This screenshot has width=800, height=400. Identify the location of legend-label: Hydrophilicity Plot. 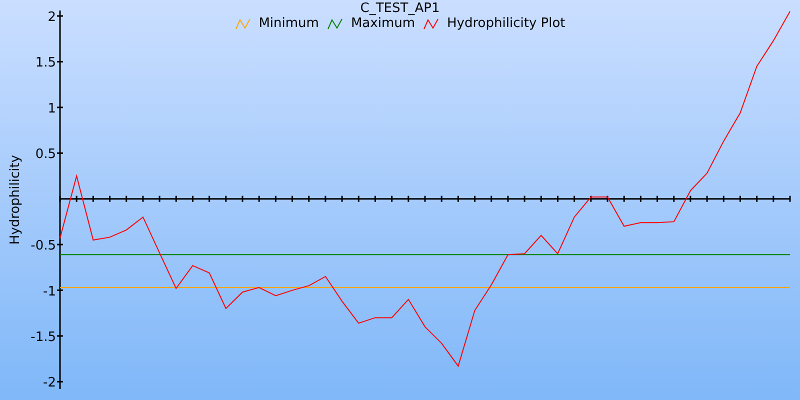
(506, 23).